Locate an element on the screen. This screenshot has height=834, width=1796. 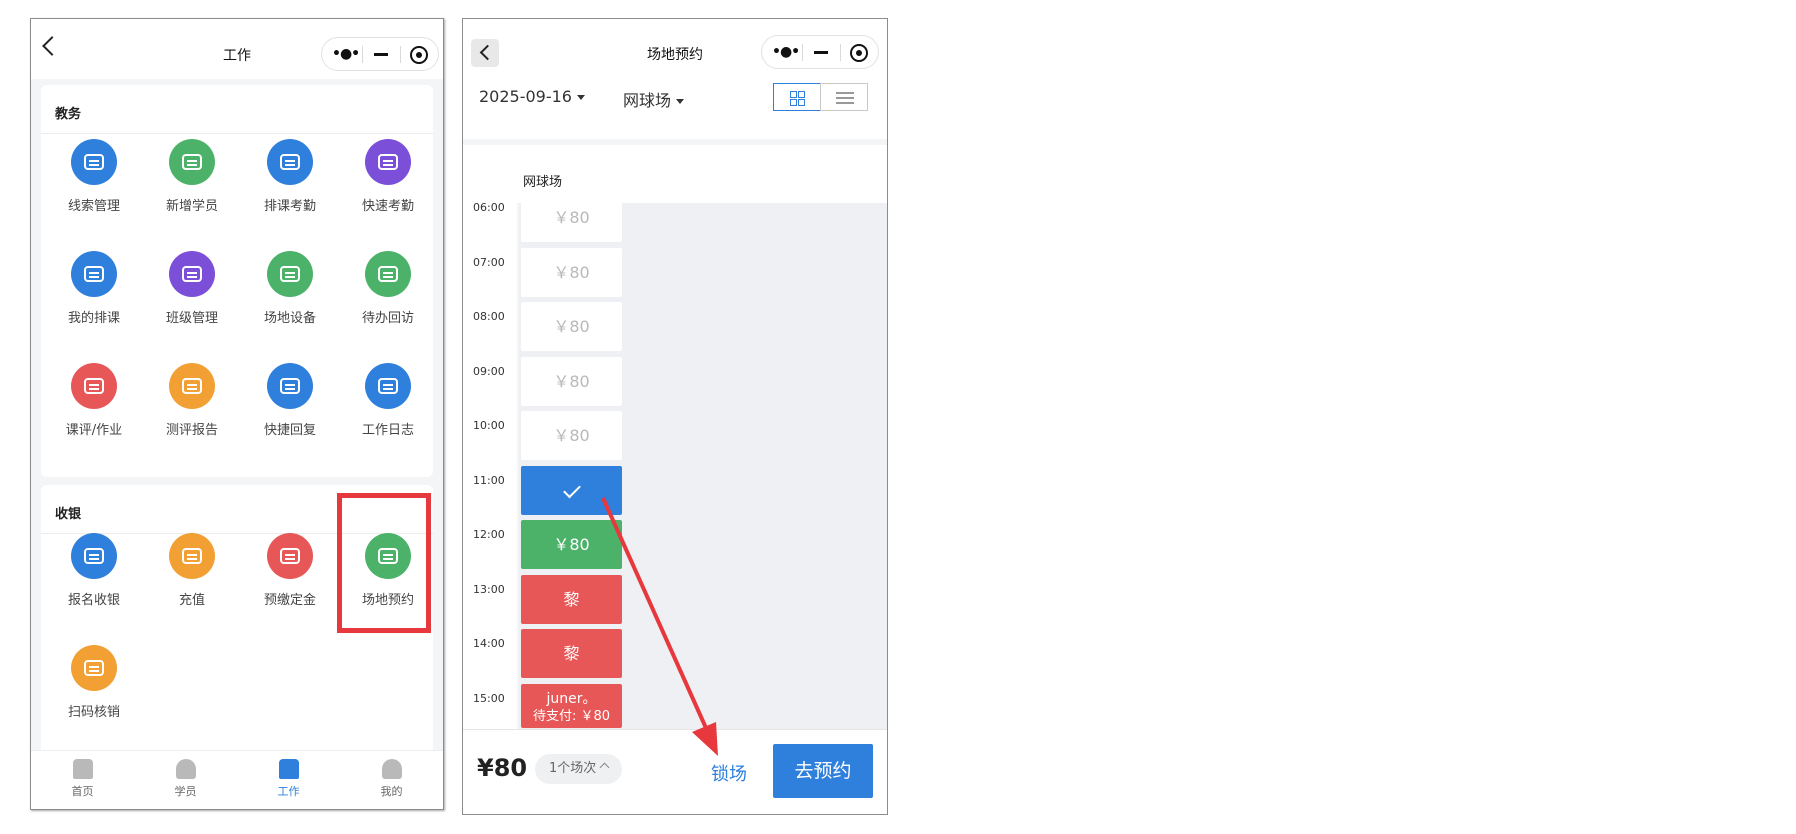
list-view-icon is located at coordinates (845, 98).